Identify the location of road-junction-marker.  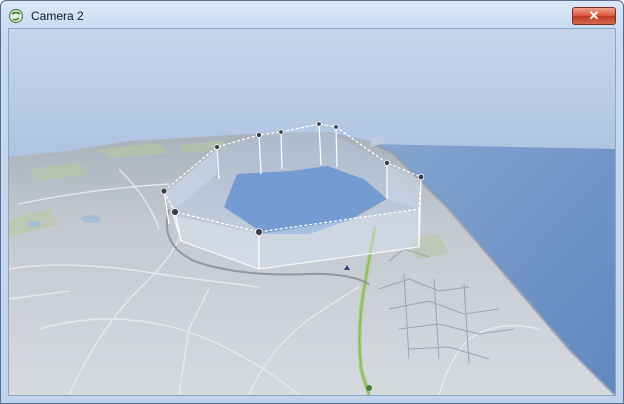
(369, 388).